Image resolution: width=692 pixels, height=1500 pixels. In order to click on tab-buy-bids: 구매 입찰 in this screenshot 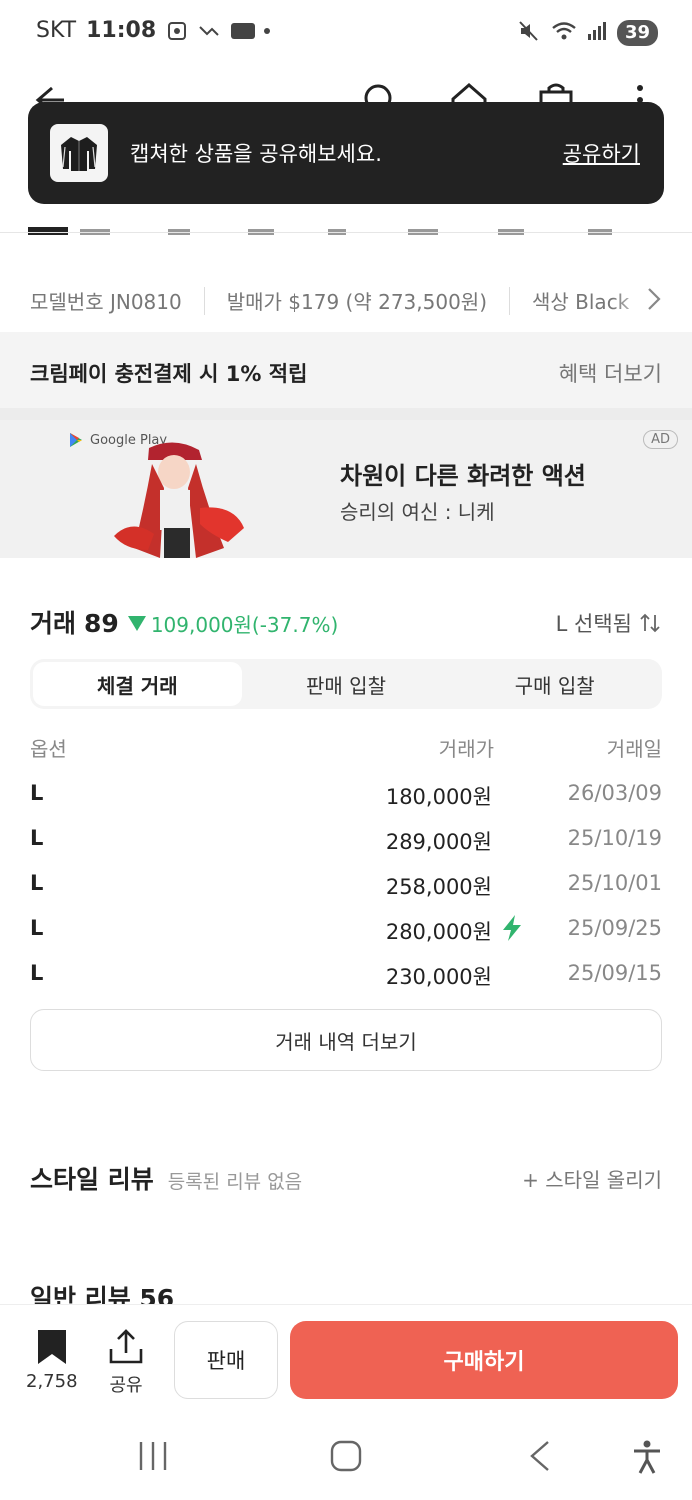, I will do `click(554, 684)`.